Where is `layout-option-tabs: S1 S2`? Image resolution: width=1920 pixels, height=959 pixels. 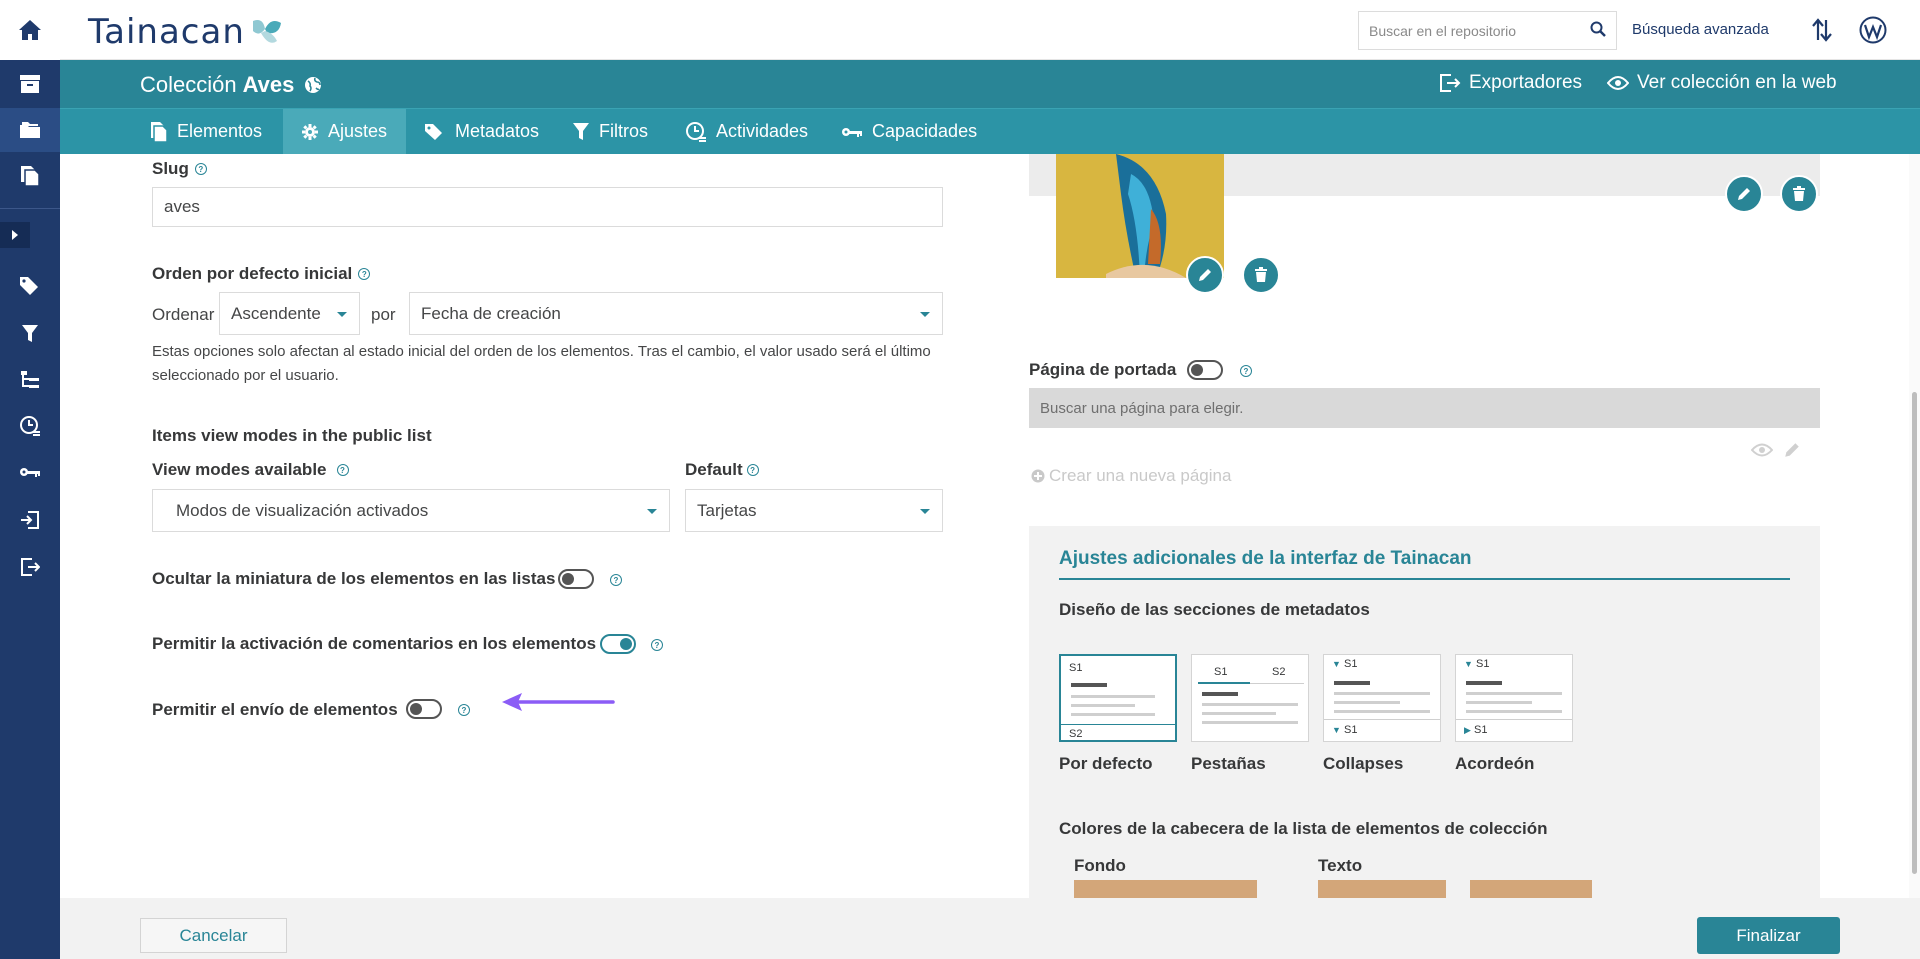
layout-option-tabs: S1 S2 is located at coordinates (1250, 698).